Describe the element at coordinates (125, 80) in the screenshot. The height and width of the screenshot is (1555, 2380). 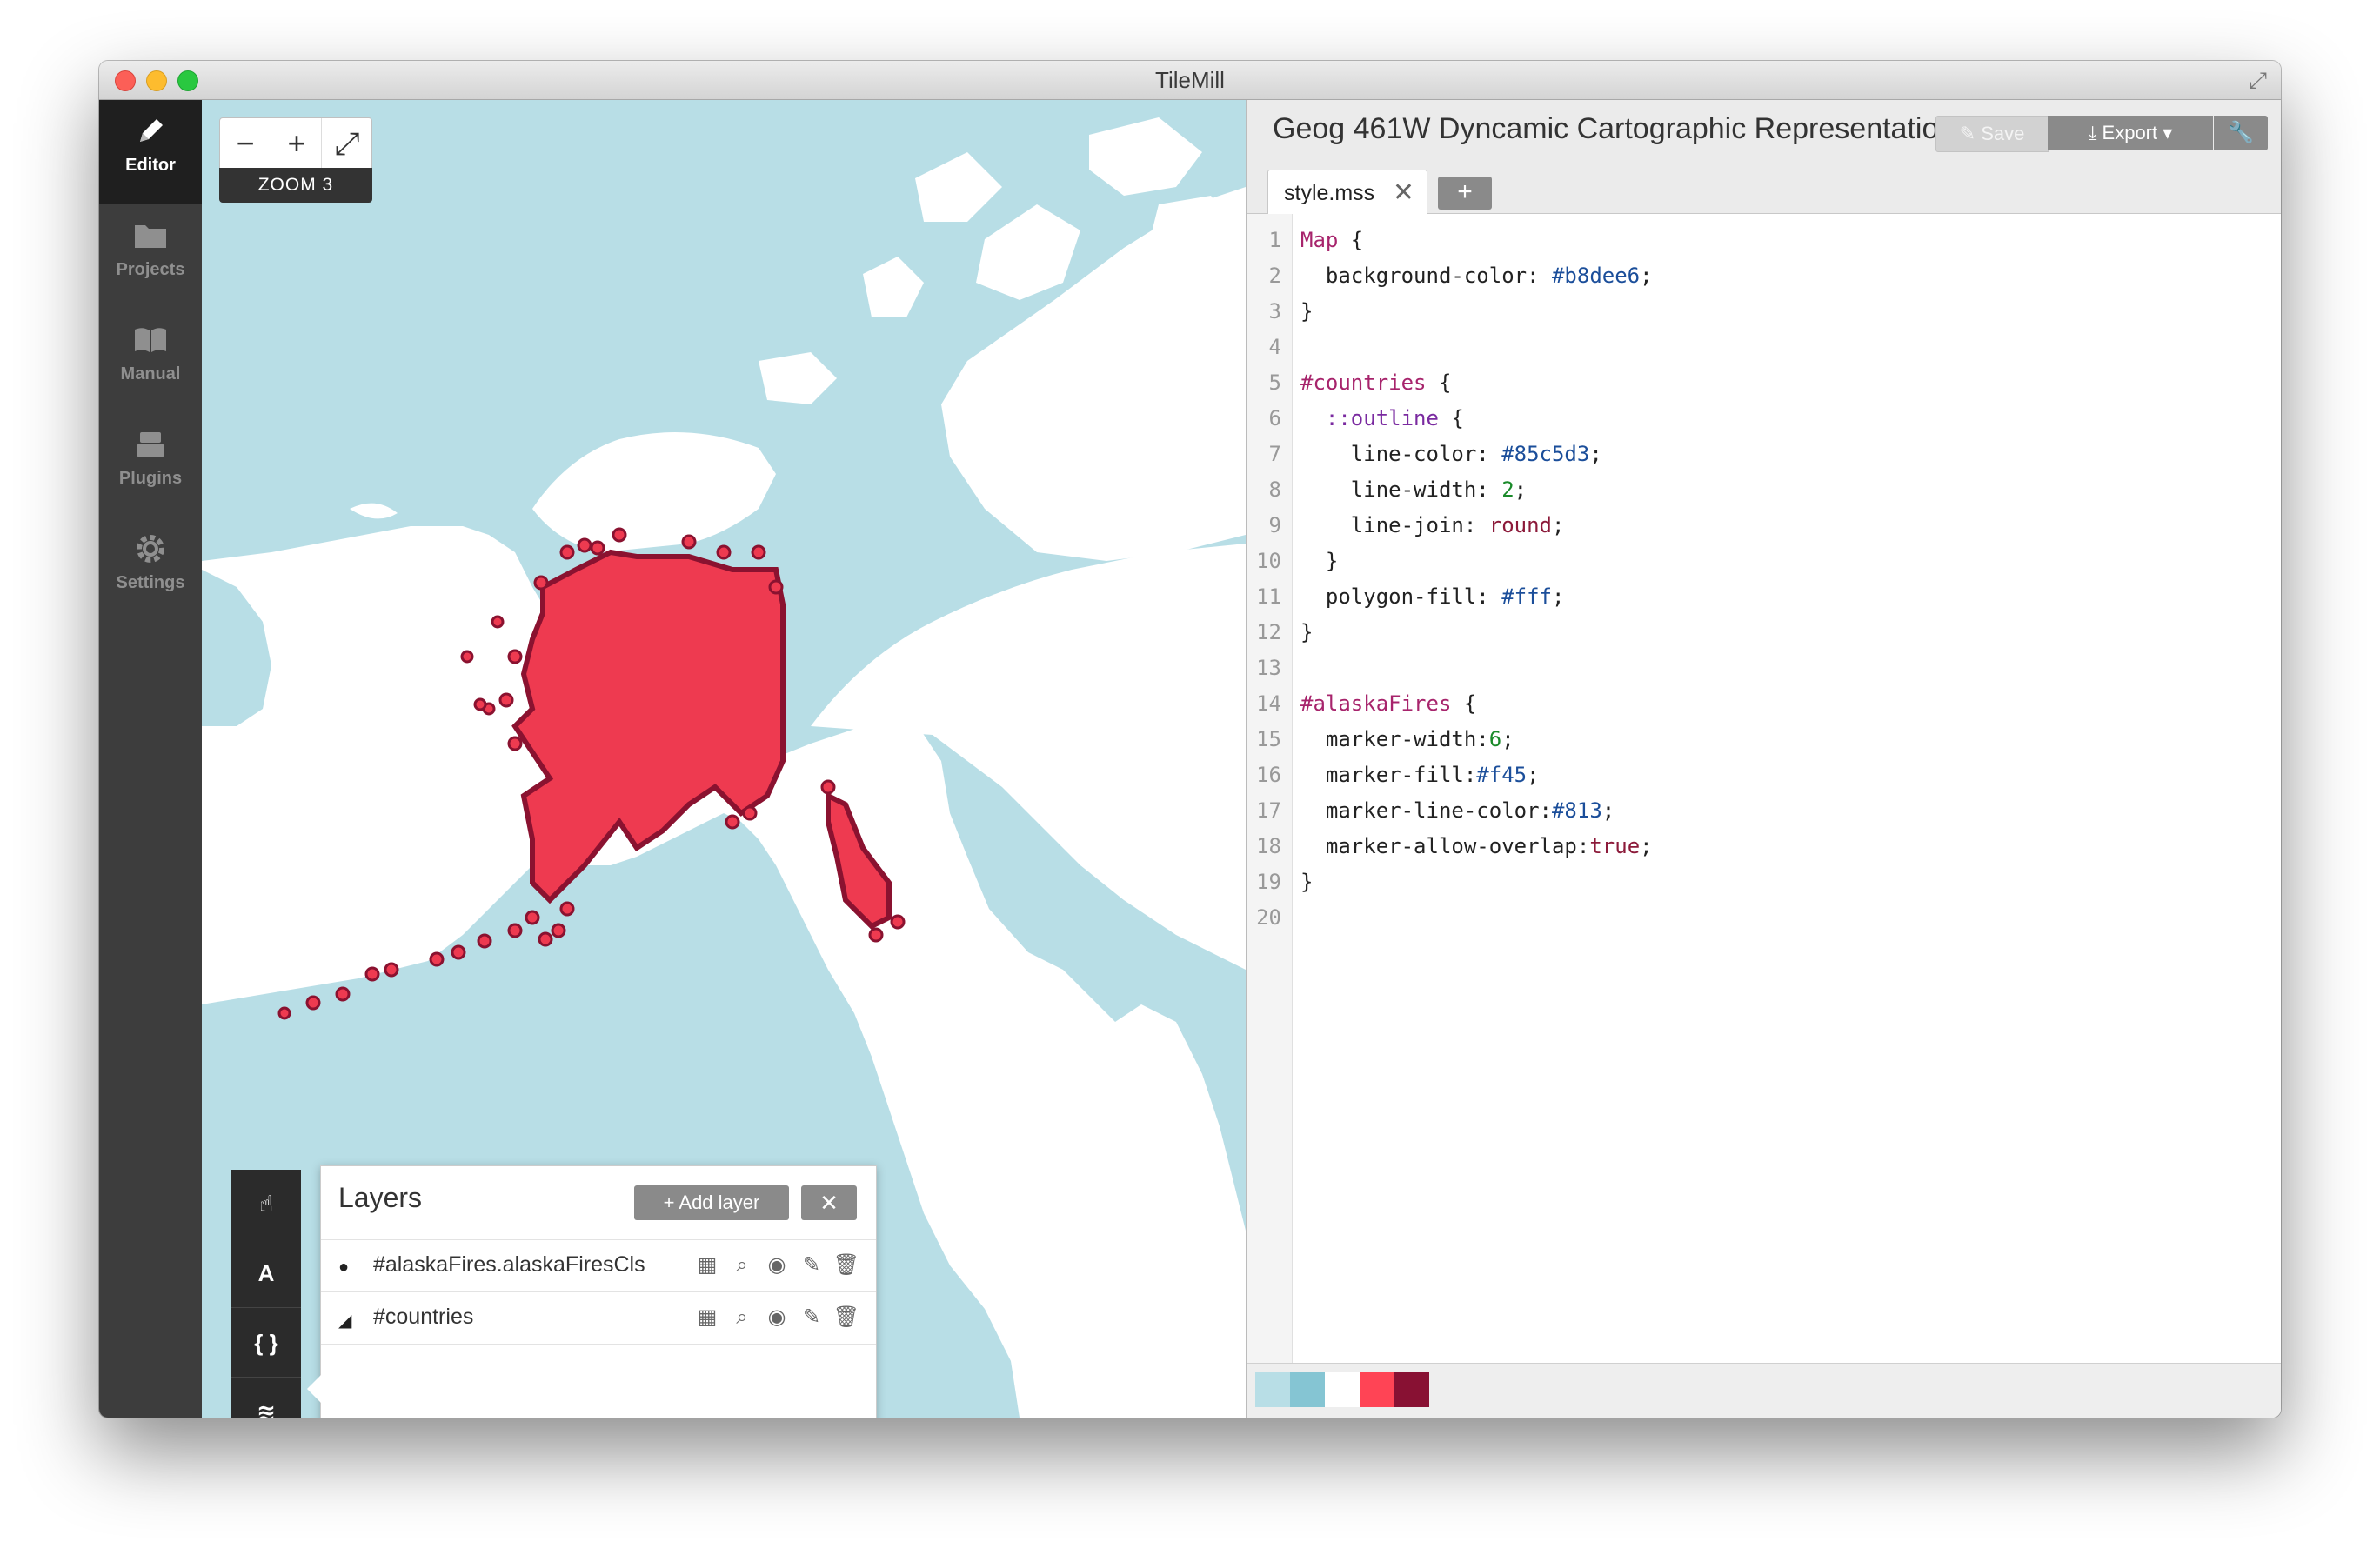
I see `window-close-button` at that location.